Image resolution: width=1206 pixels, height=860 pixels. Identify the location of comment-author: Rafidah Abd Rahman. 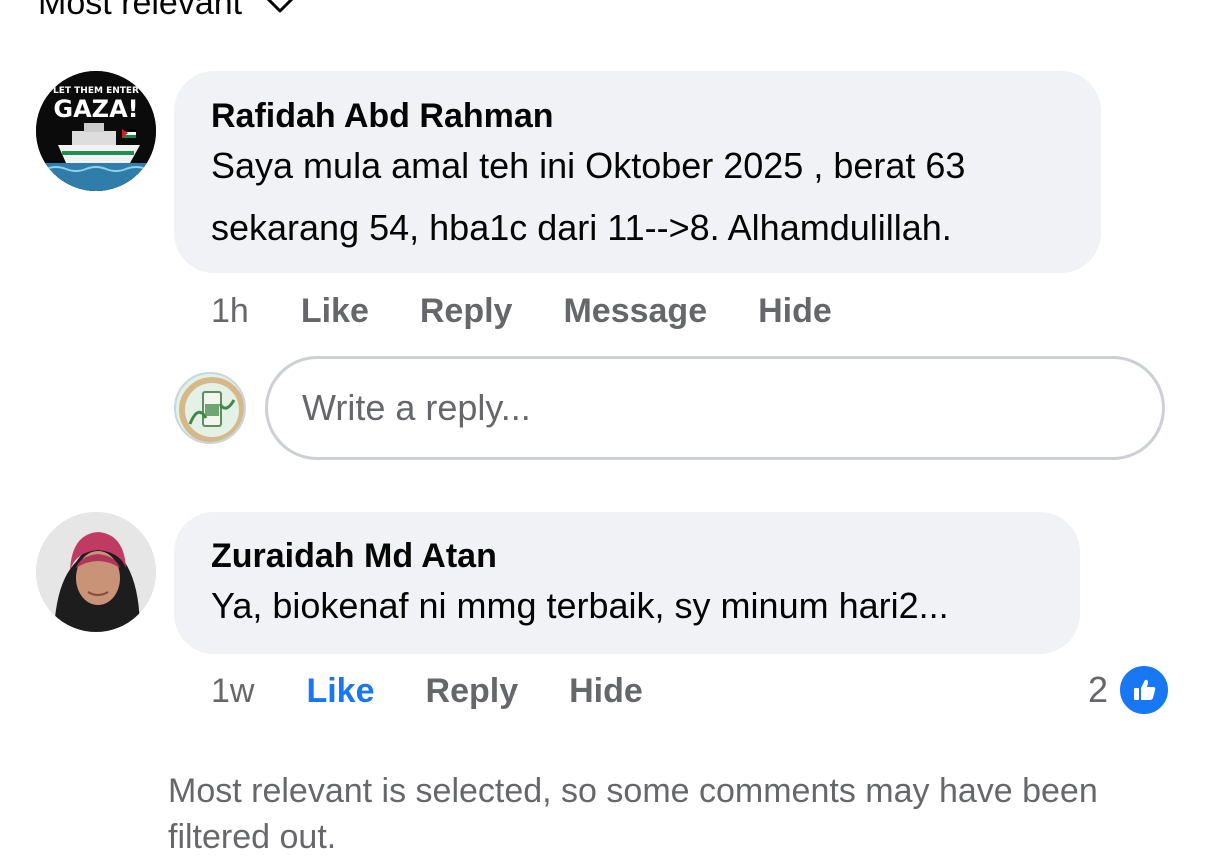
(382, 116).